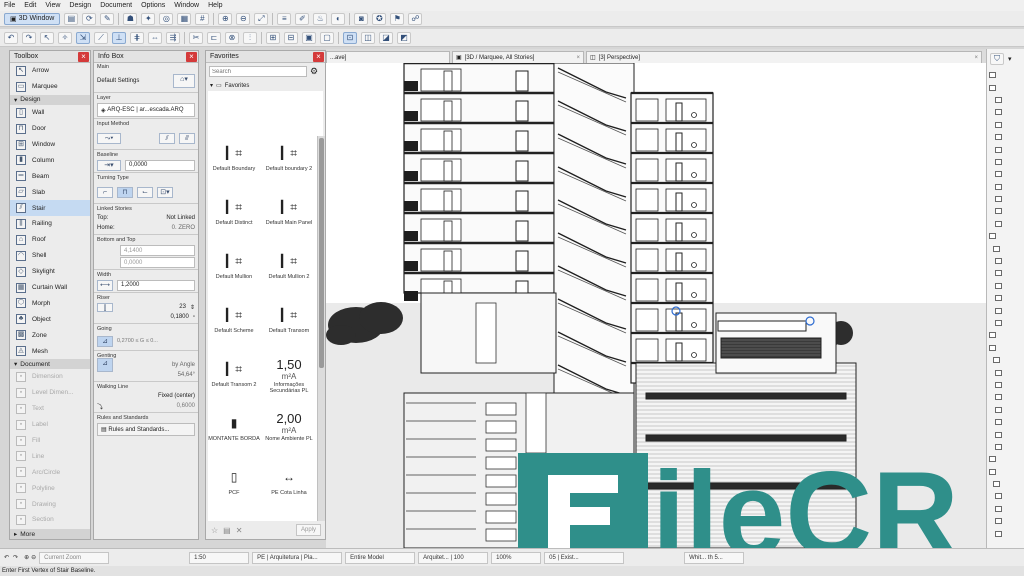 The width and height of the screenshot is (1024, 576). What do you see at coordinates (320, 18) in the screenshot?
I see `brush-icon: ♨` at bounding box center [320, 18].